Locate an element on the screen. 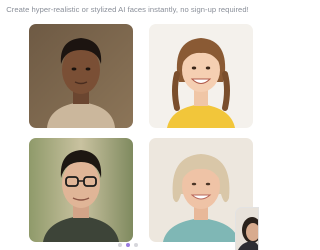  portrait-man-glasses-icon is located at coordinates (81, 190).